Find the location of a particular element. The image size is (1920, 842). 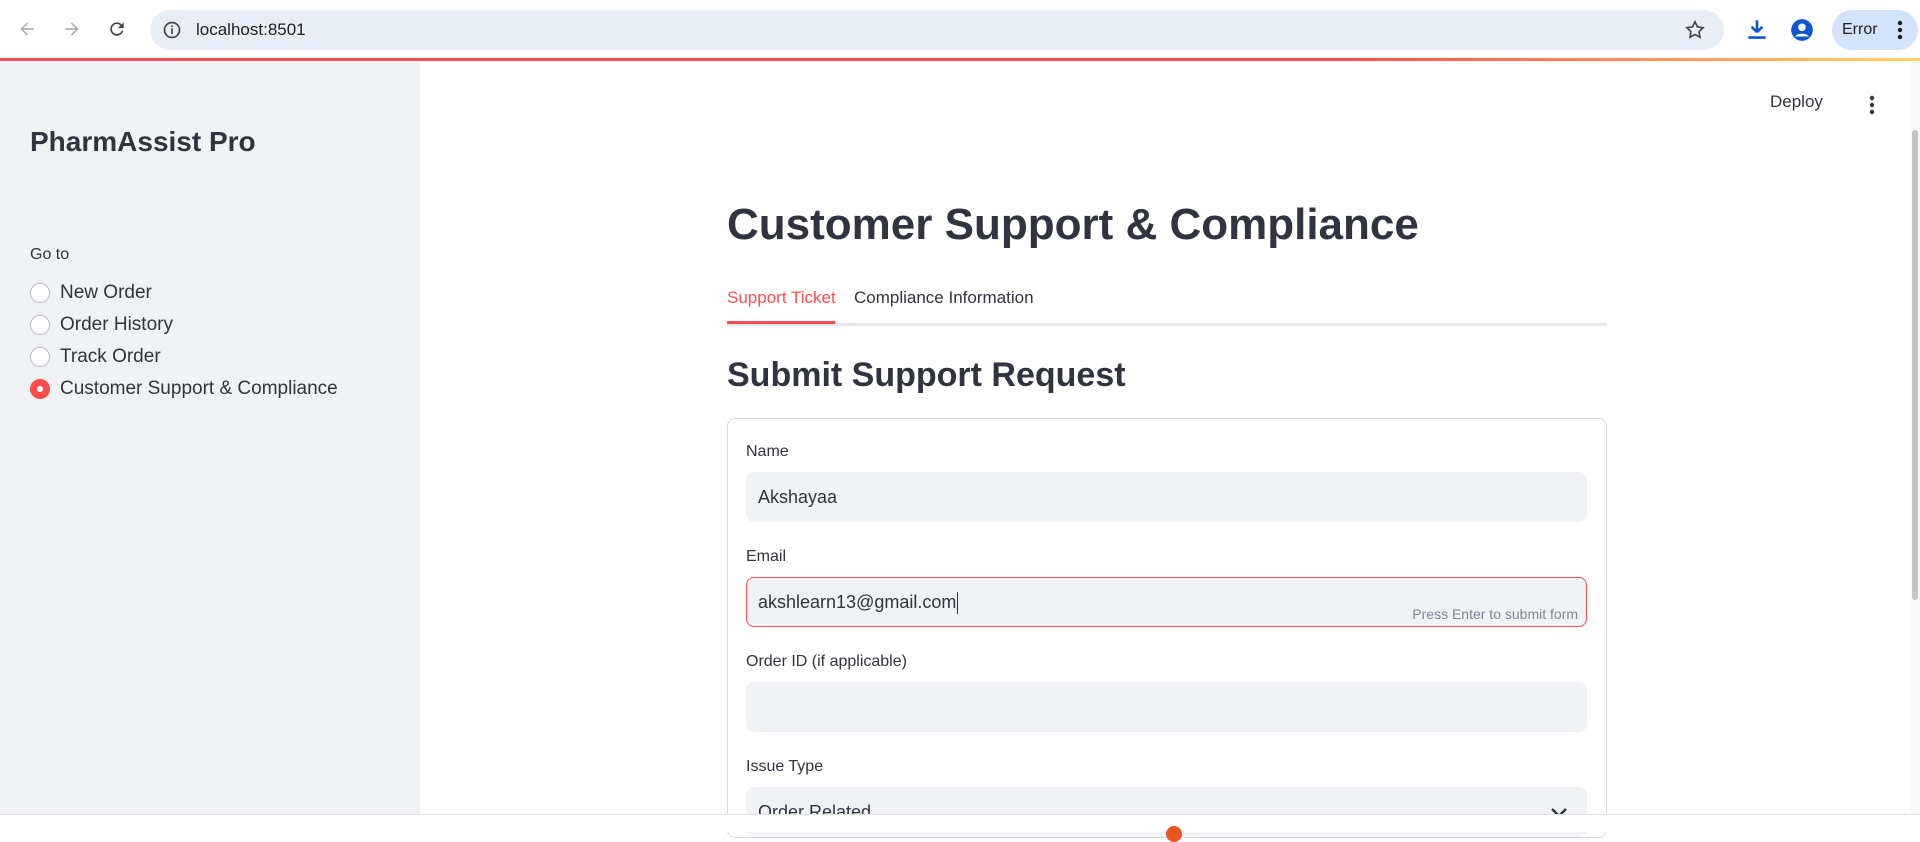

name-value: Akshayaa is located at coordinates (798, 497).